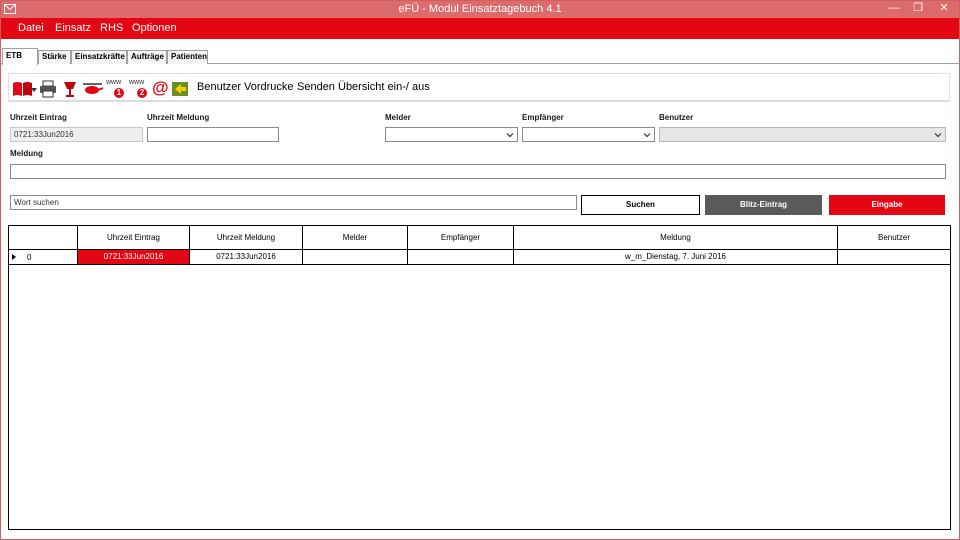 This screenshot has width=960, height=540. Describe the element at coordinates (154, 28) in the screenshot. I see `menu-optionen: Optionen` at that location.